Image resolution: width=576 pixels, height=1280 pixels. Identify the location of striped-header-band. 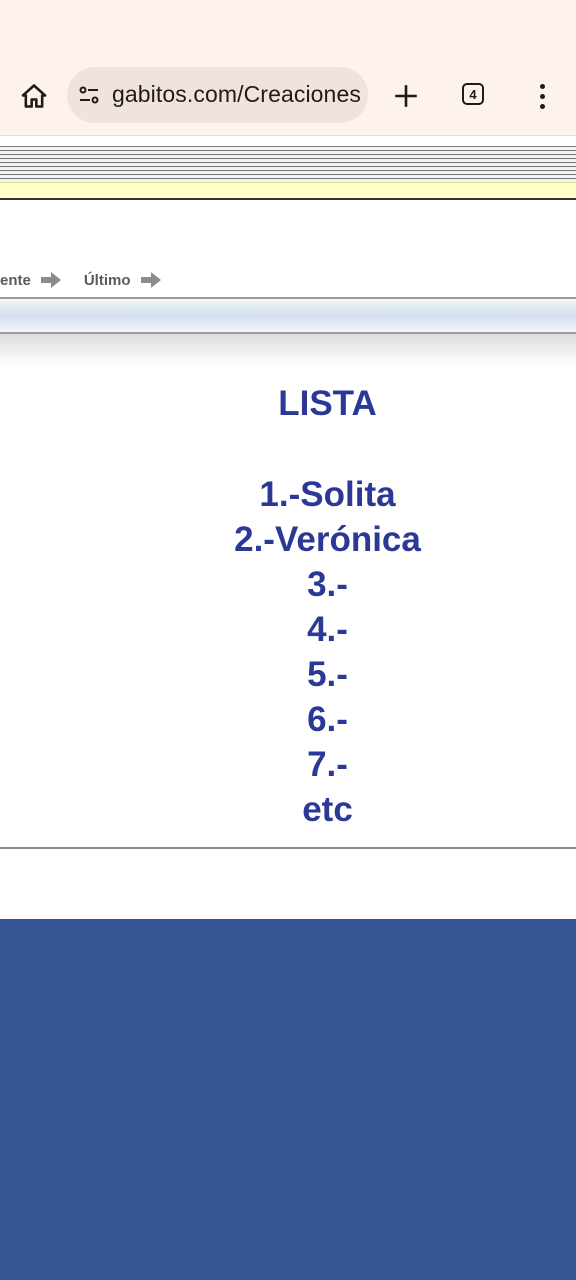
(288, 164).